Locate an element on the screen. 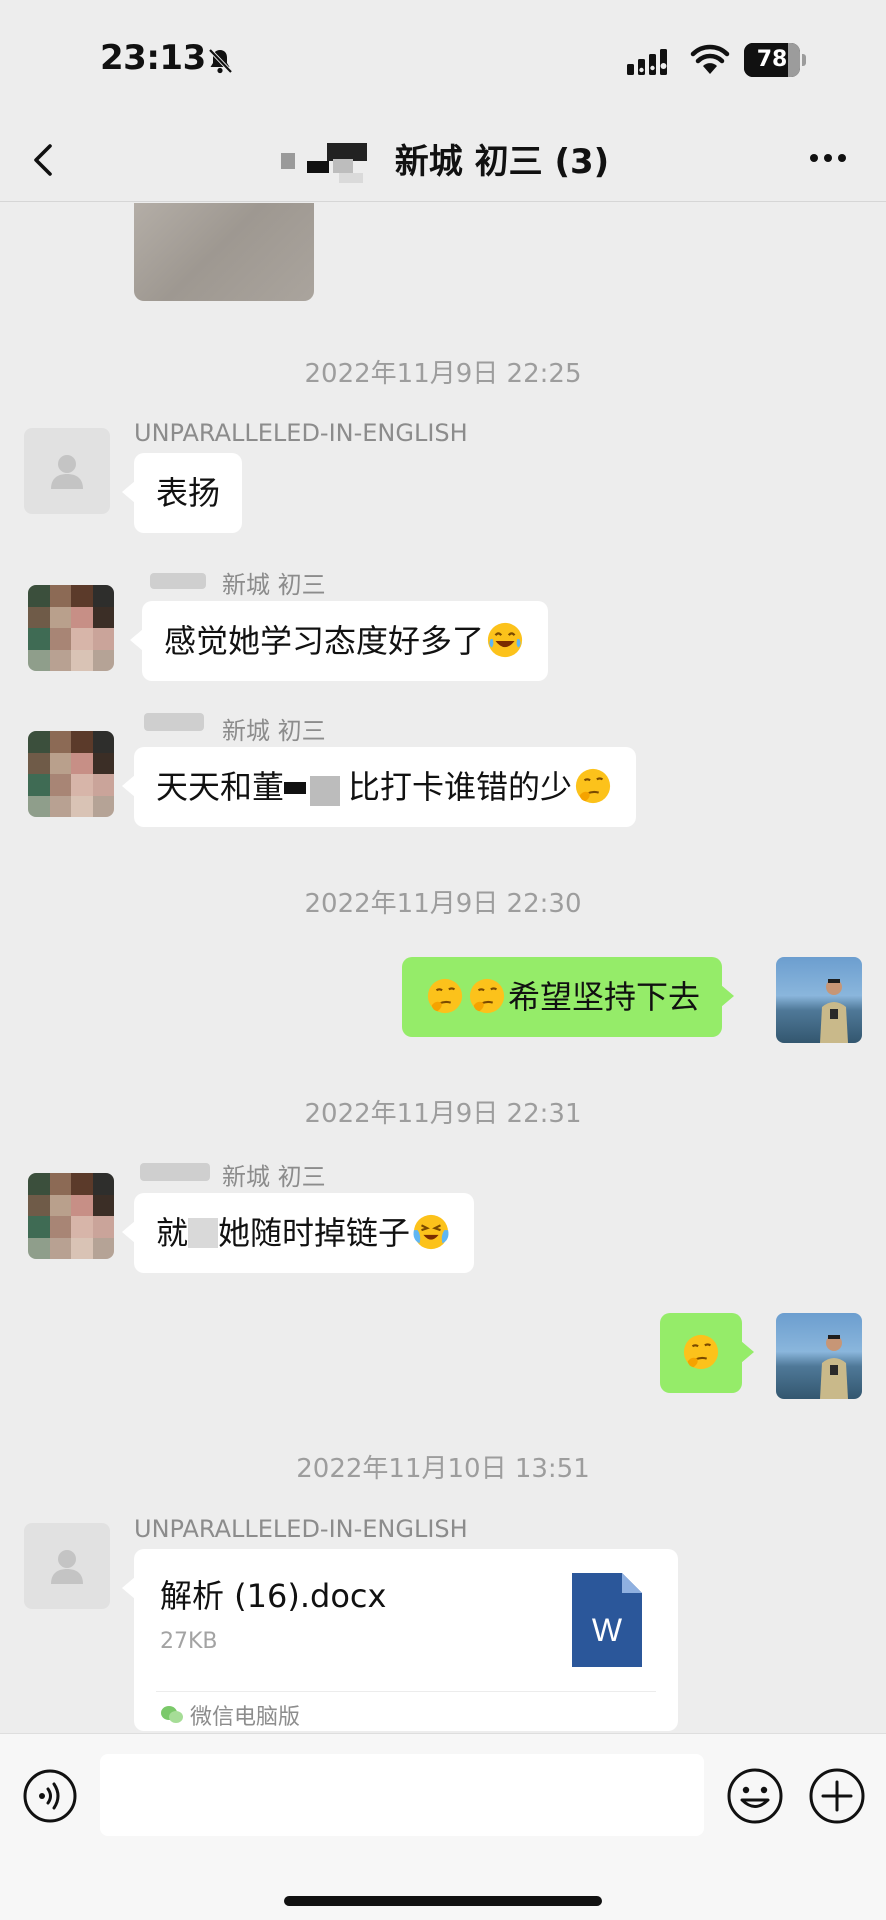  home-indicator is located at coordinates (443, 1901).